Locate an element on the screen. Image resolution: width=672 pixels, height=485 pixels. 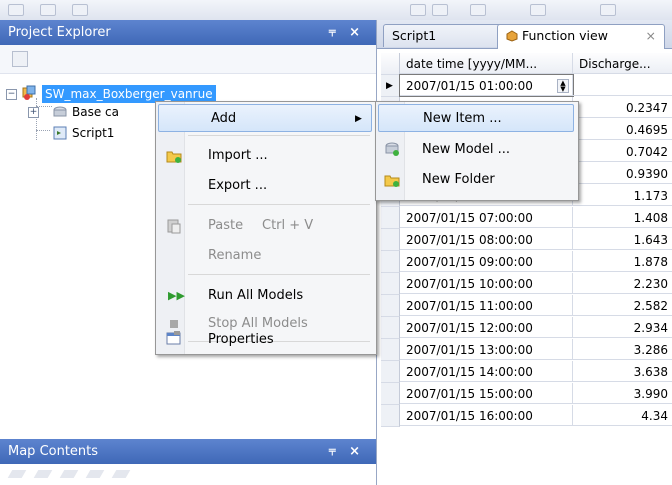
menu-item-new-folder: New Folder is located at coordinates (476, 180).